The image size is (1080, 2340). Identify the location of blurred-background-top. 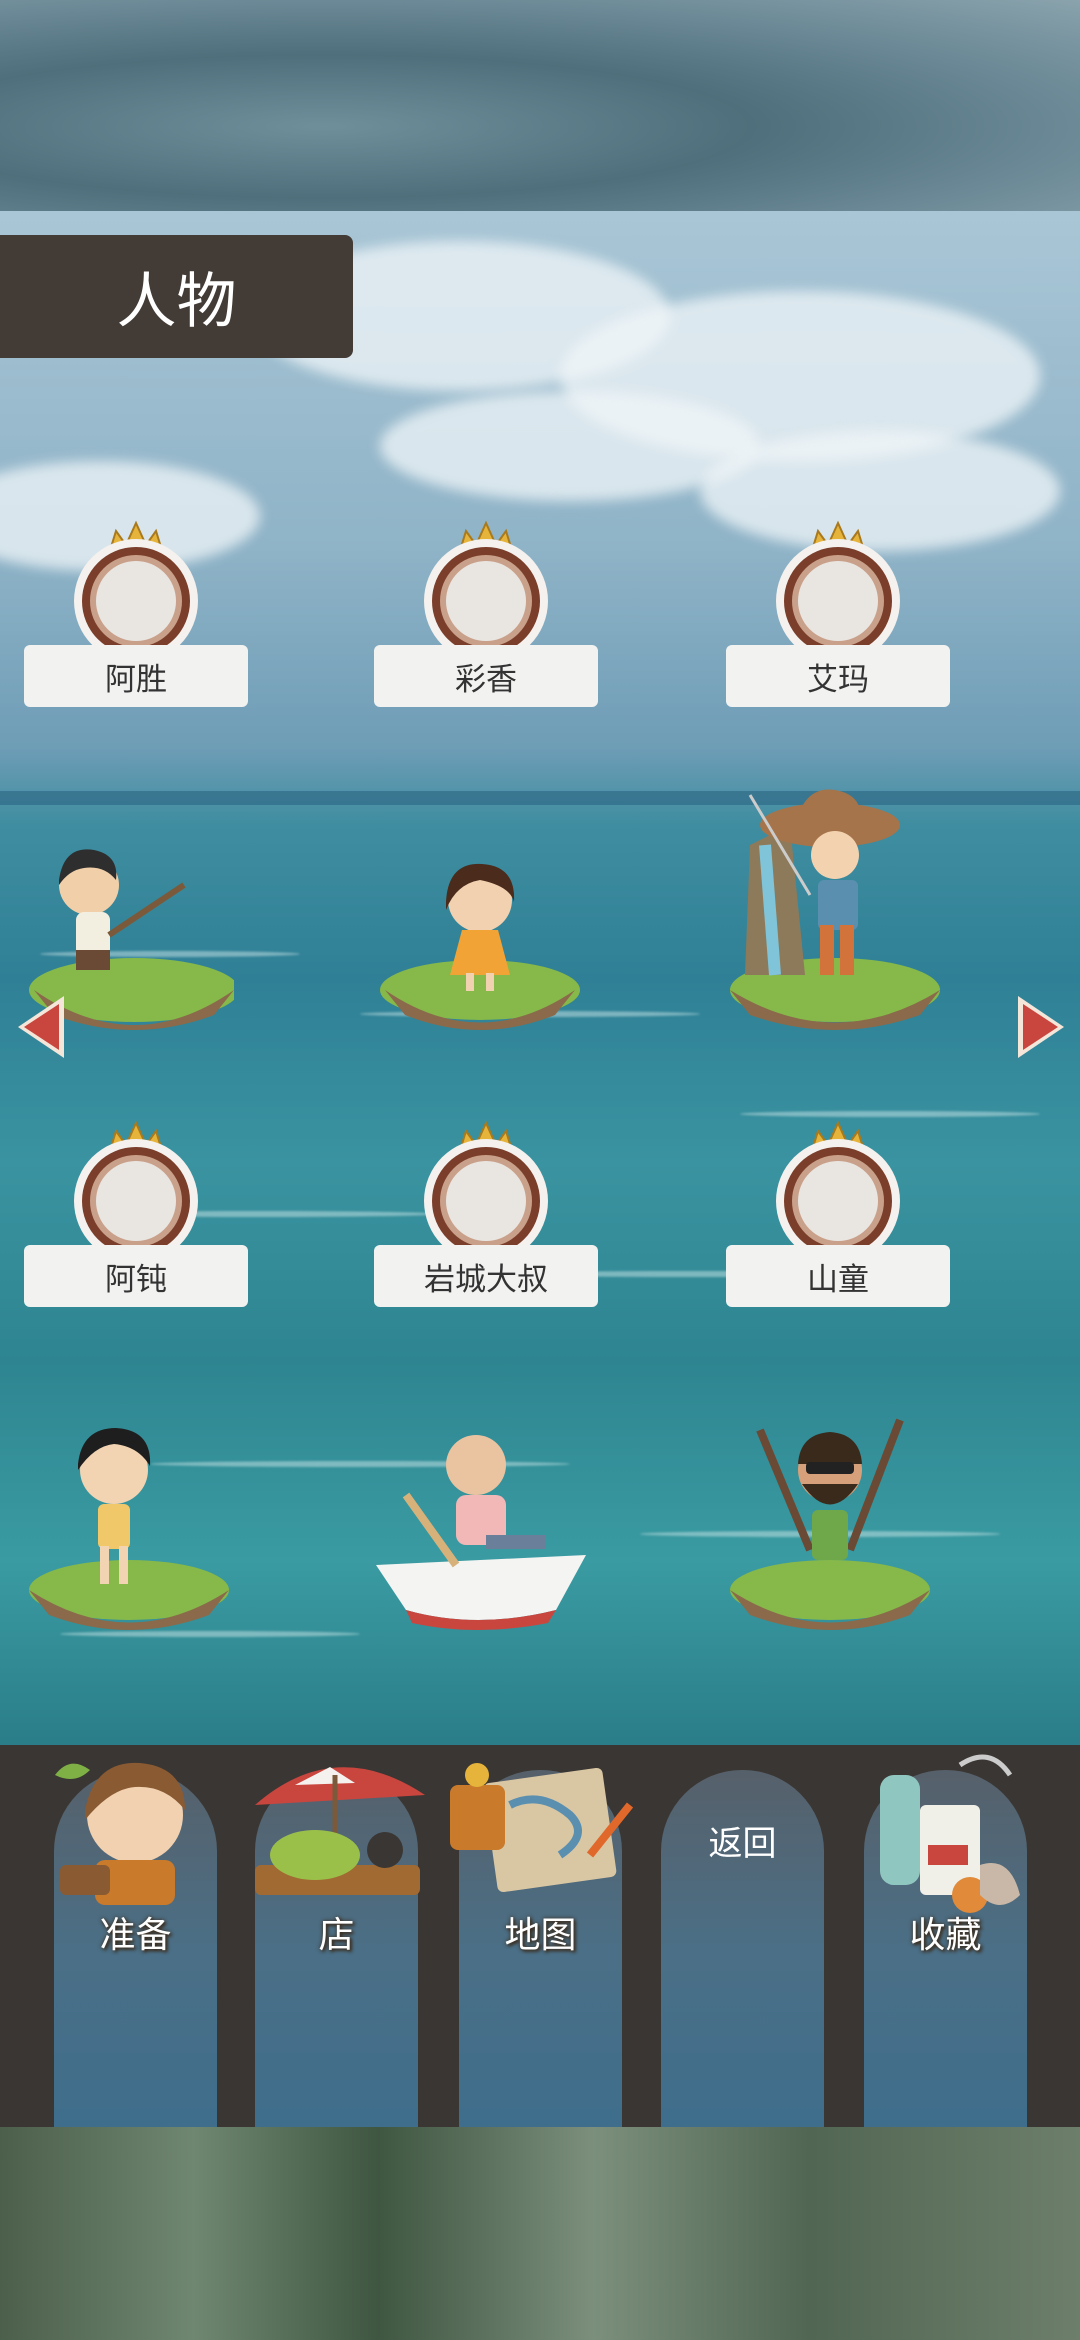
(540, 105).